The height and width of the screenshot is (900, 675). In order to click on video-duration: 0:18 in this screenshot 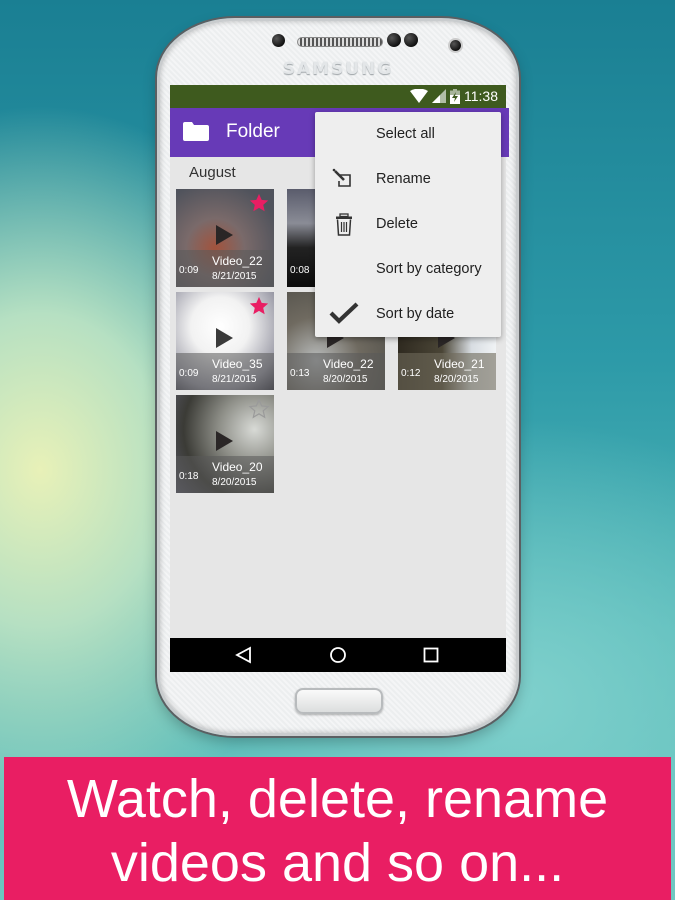, I will do `click(189, 476)`.